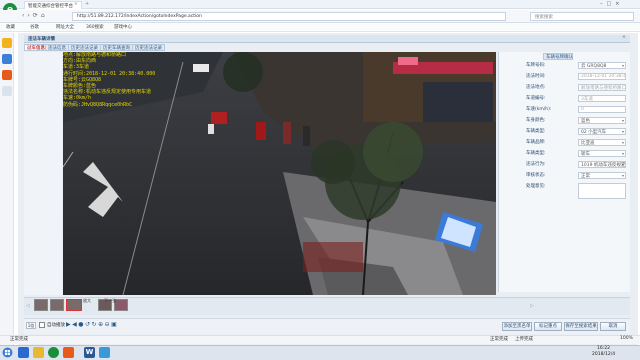 The width and height of the screenshot is (640, 360). What do you see at coordinates (536, 65) in the screenshot?
I see `field-label: 车牌号码:` at bounding box center [536, 65].